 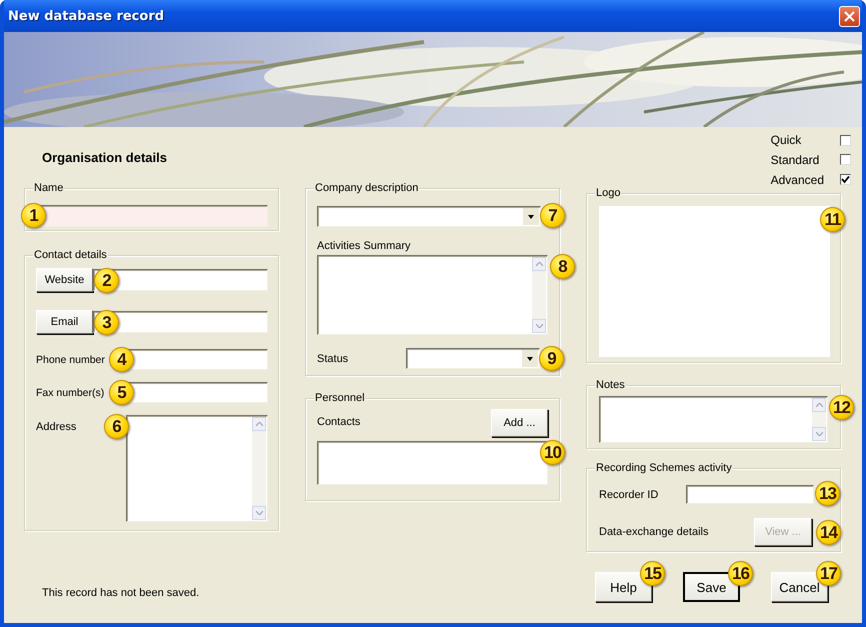 I want to click on close-button, so click(x=849, y=16).